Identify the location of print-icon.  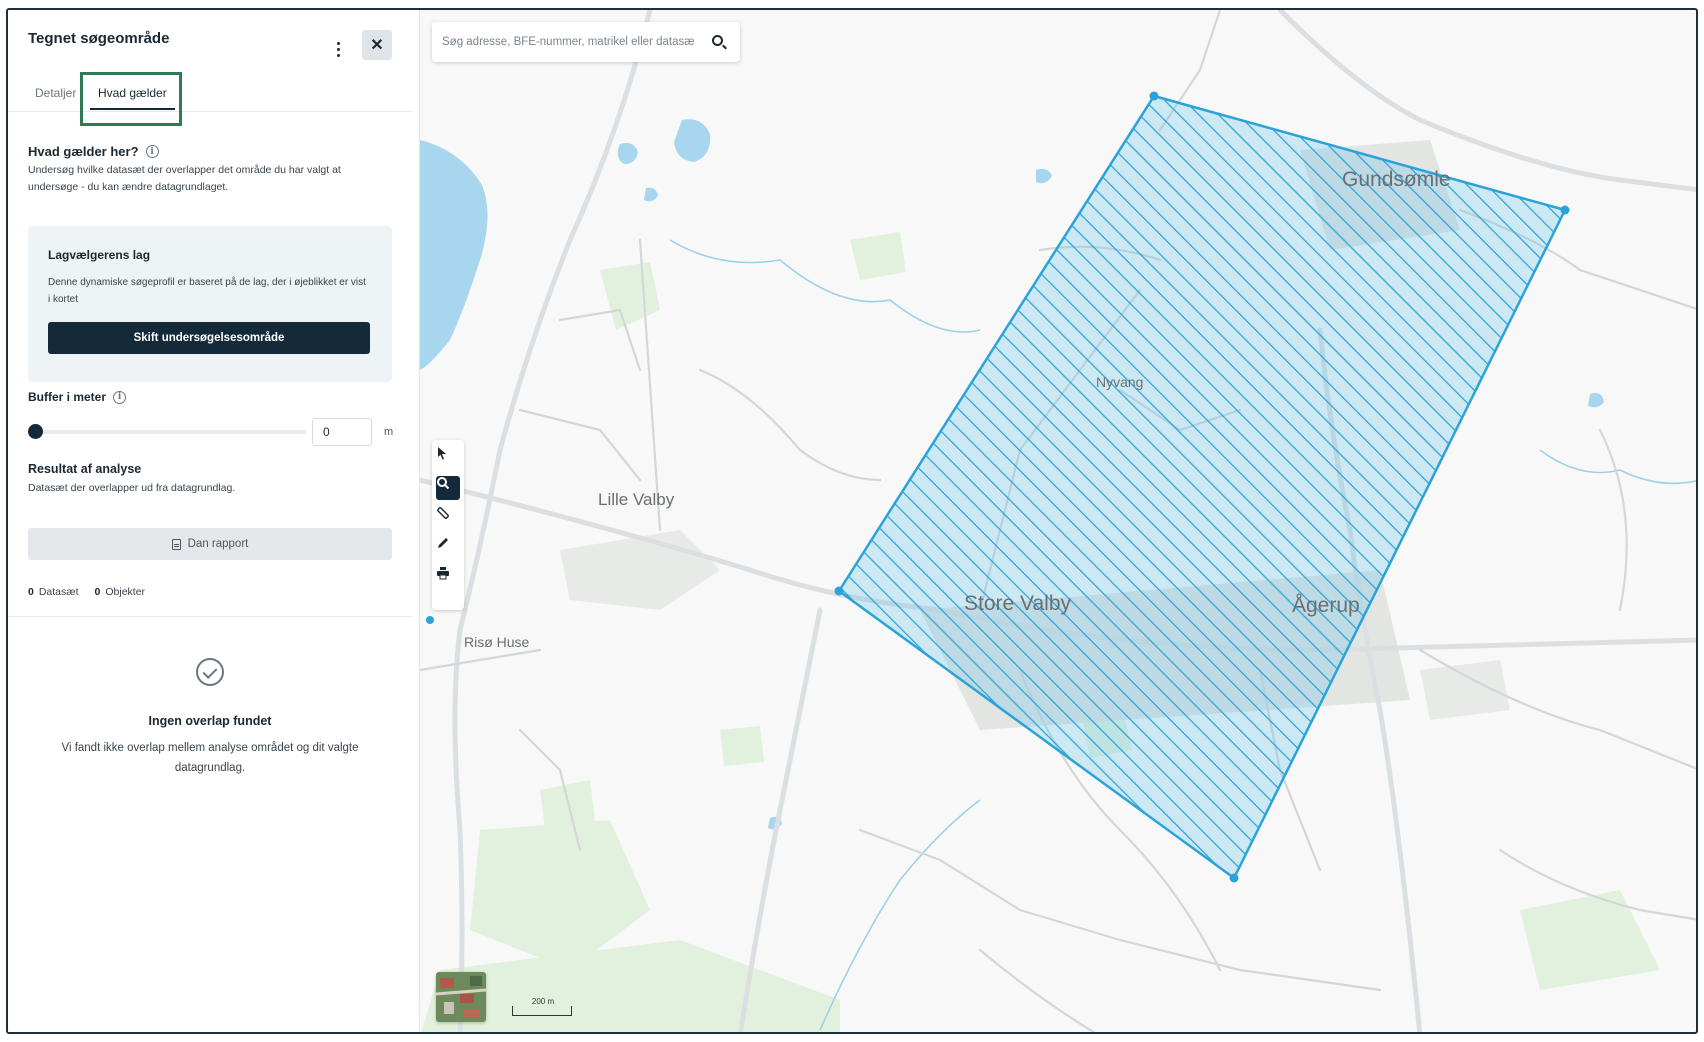
(443, 573).